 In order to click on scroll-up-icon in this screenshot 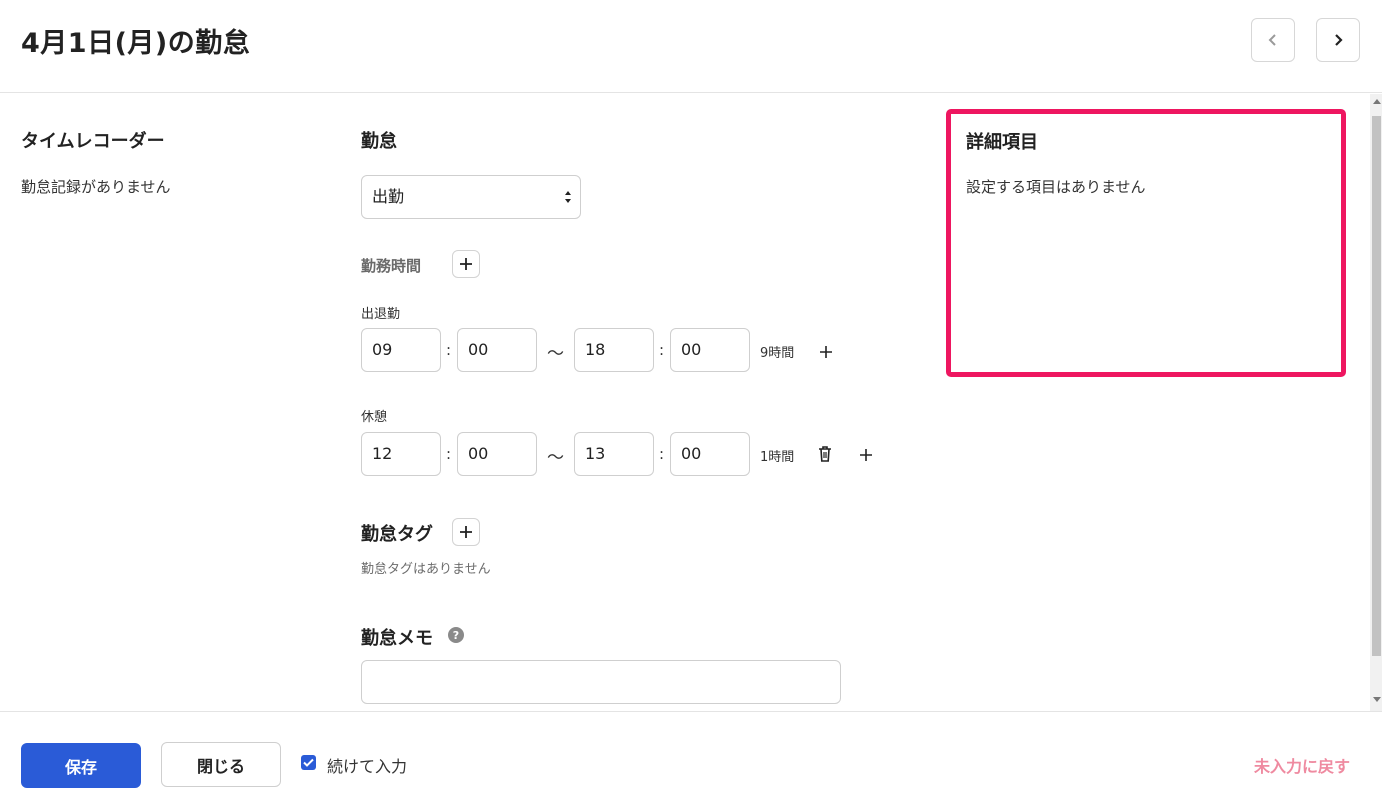, I will do `click(1377, 101)`.